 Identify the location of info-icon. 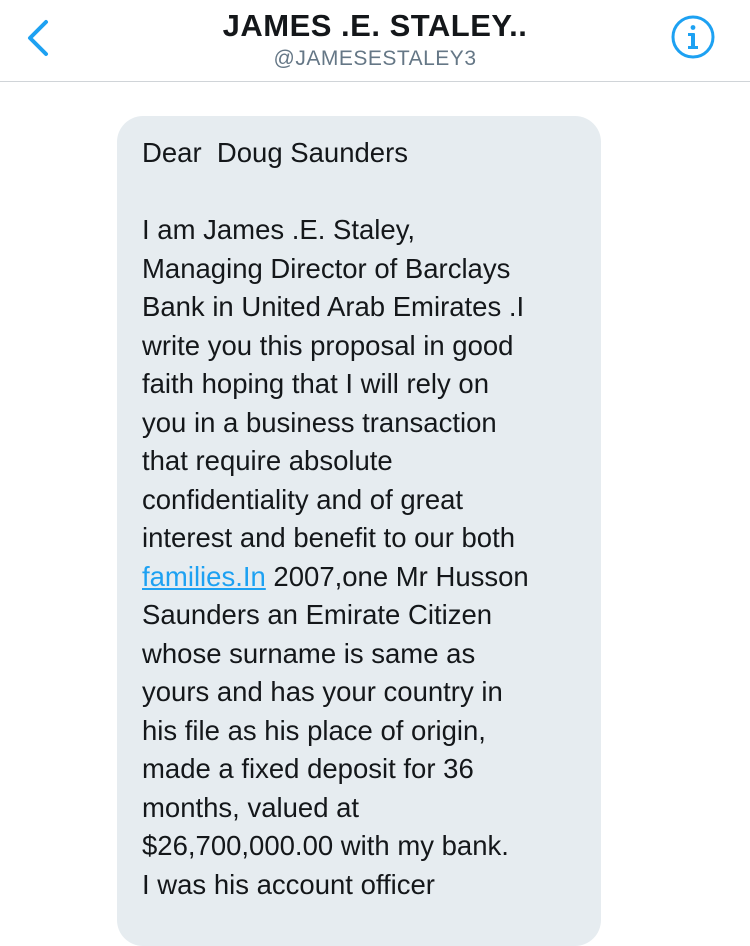
(693, 37).